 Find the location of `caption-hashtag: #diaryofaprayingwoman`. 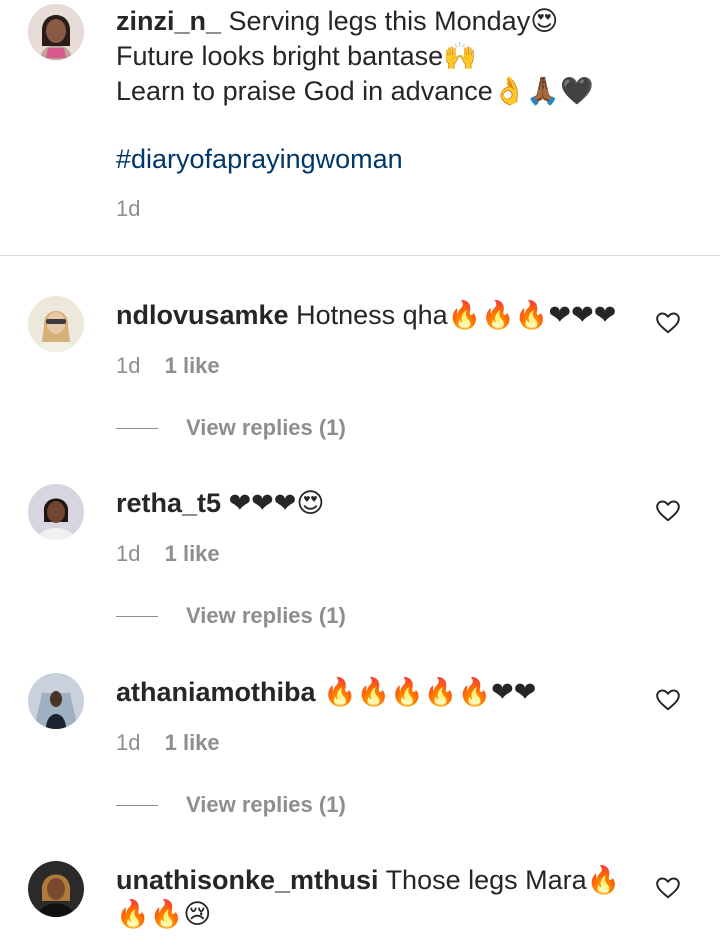

caption-hashtag: #diaryofaprayingwoman is located at coordinates (411, 159).